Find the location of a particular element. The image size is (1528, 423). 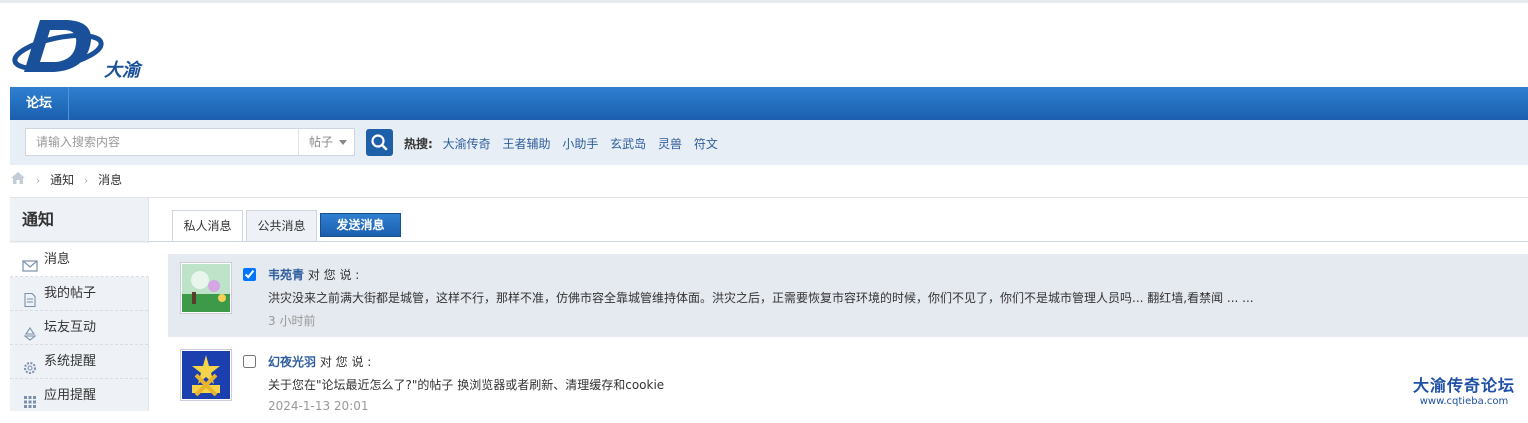

sidebar-item-my-posts: 我的帖子 is located at coordinates (79, 294).